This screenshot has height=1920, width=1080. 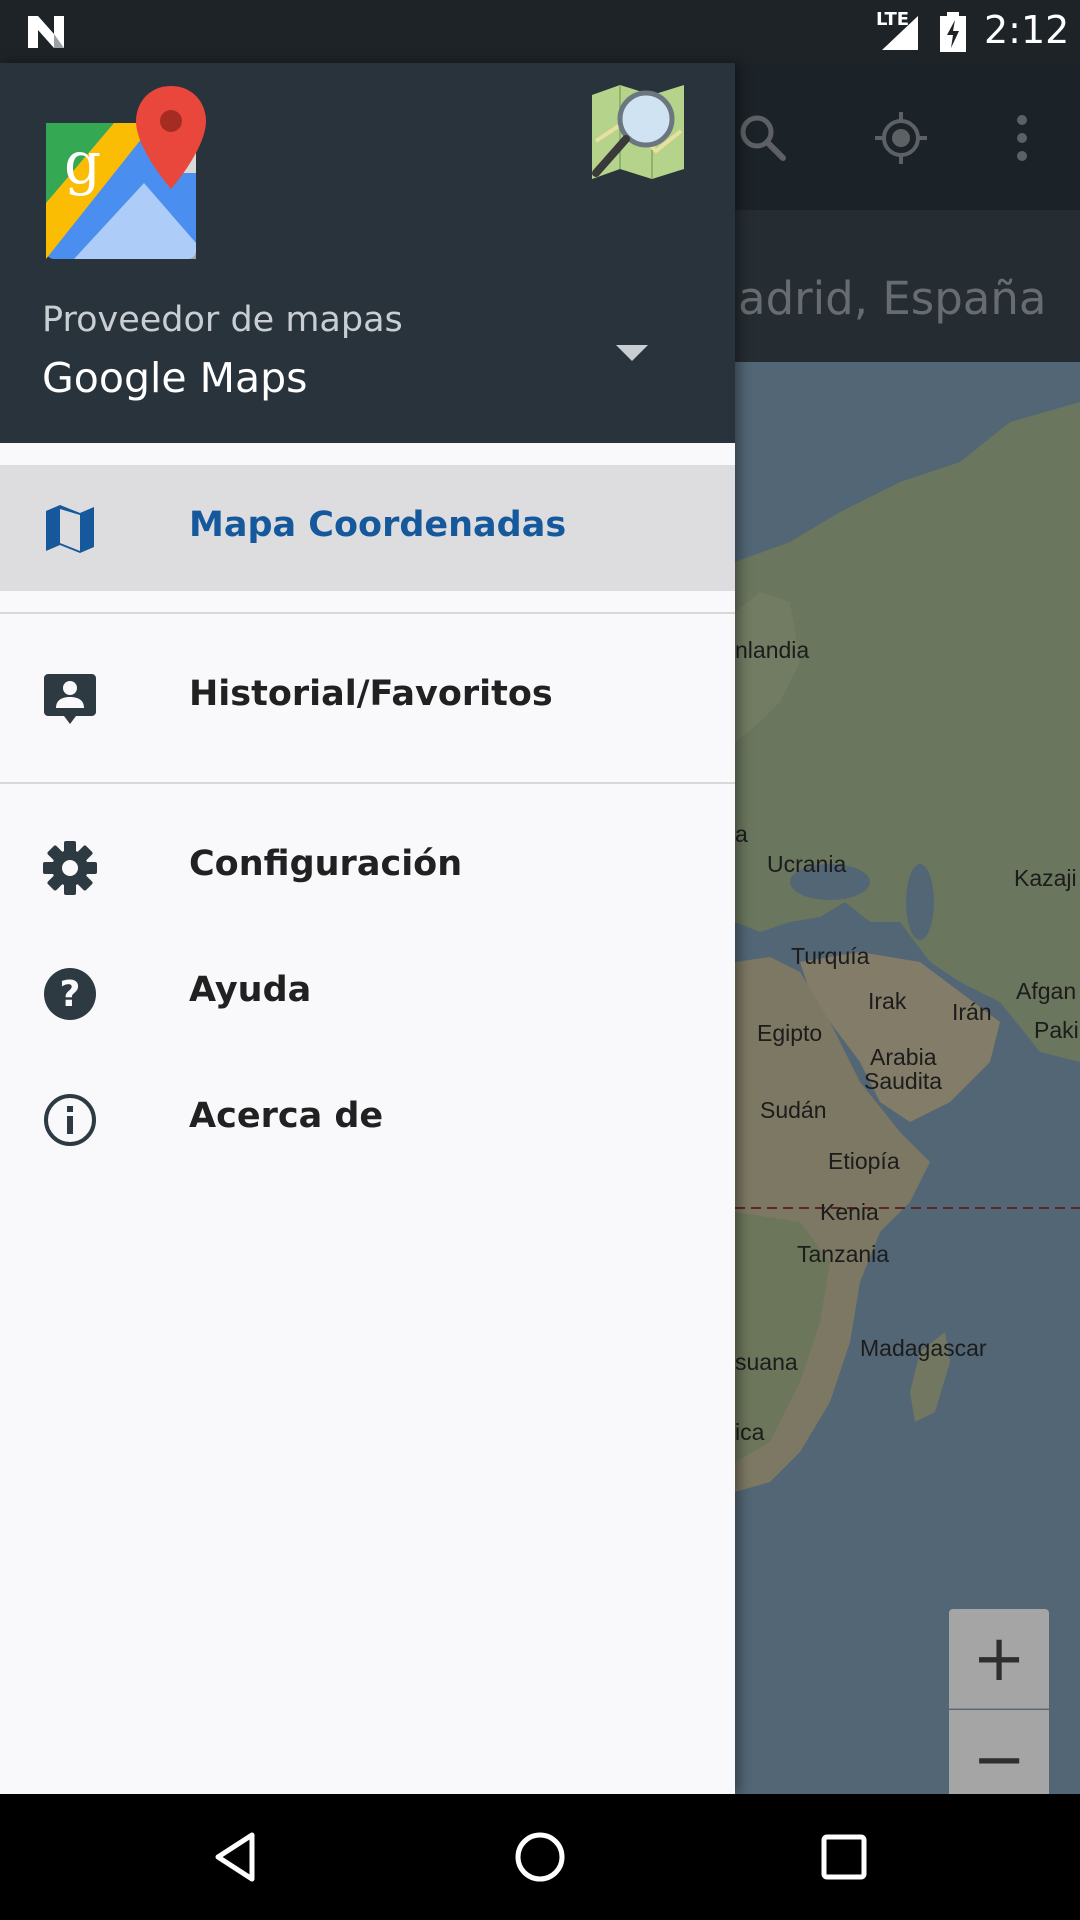 I want to click on drawer-item-settings: Configuración, so click(x=367, y=867).